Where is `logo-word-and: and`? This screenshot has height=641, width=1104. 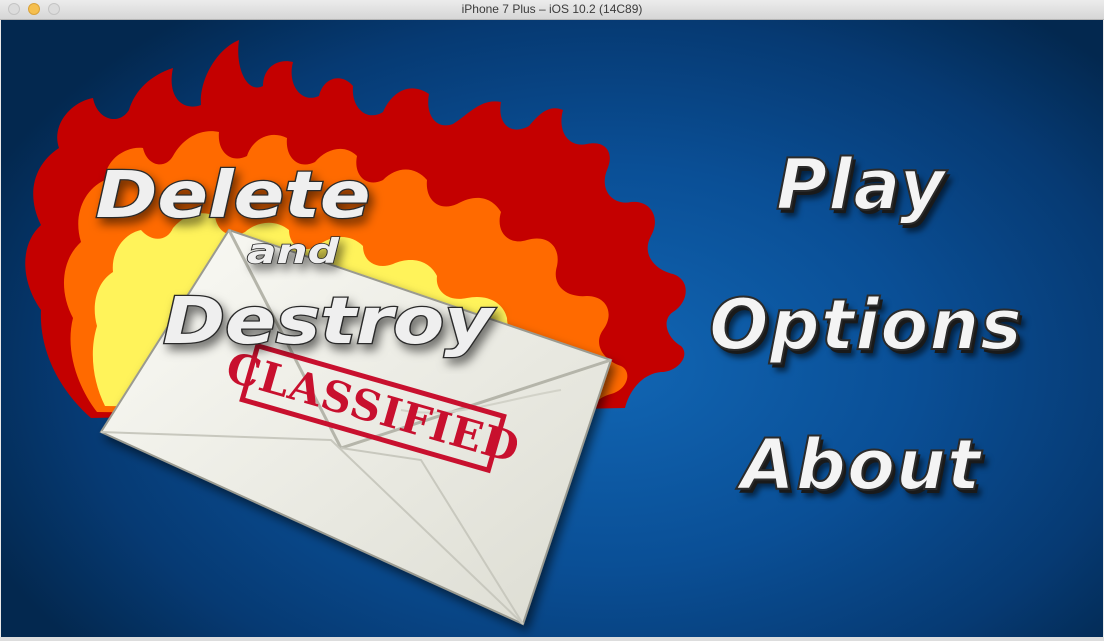
logo-word-and: and is located at coordinates (293, 252).